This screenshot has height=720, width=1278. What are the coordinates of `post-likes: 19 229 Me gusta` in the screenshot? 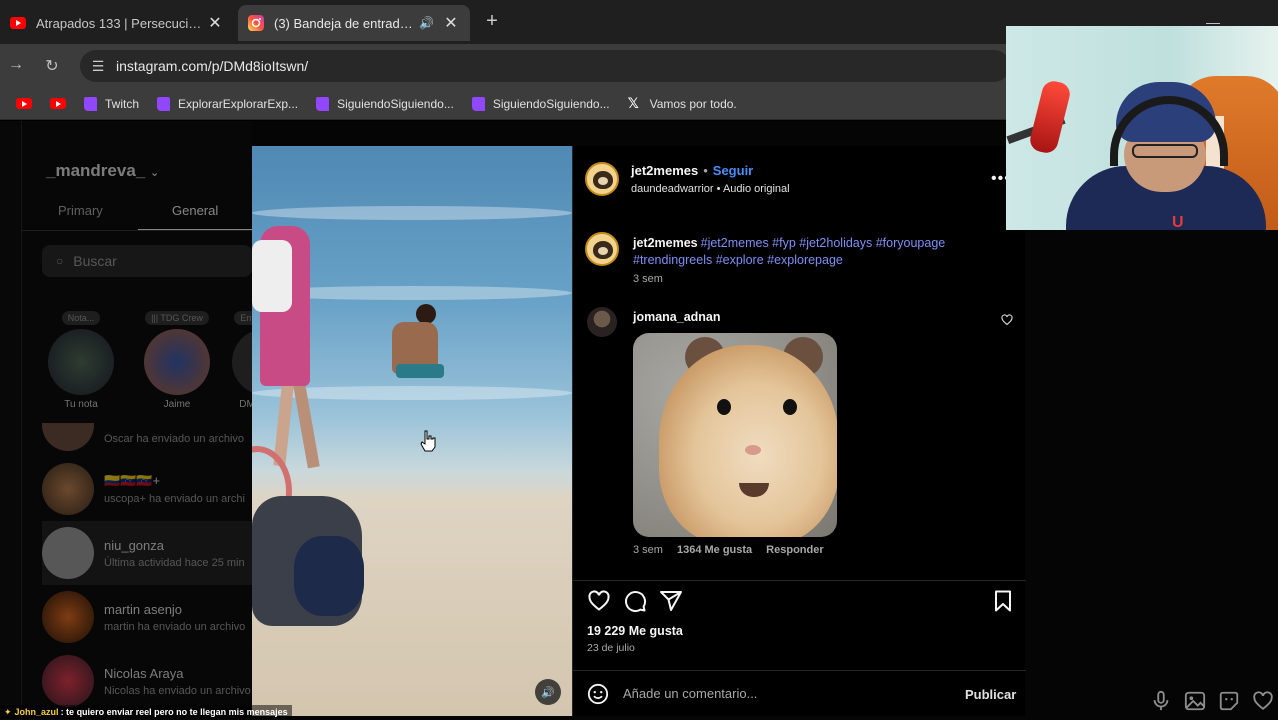 It's located at (635, 631).